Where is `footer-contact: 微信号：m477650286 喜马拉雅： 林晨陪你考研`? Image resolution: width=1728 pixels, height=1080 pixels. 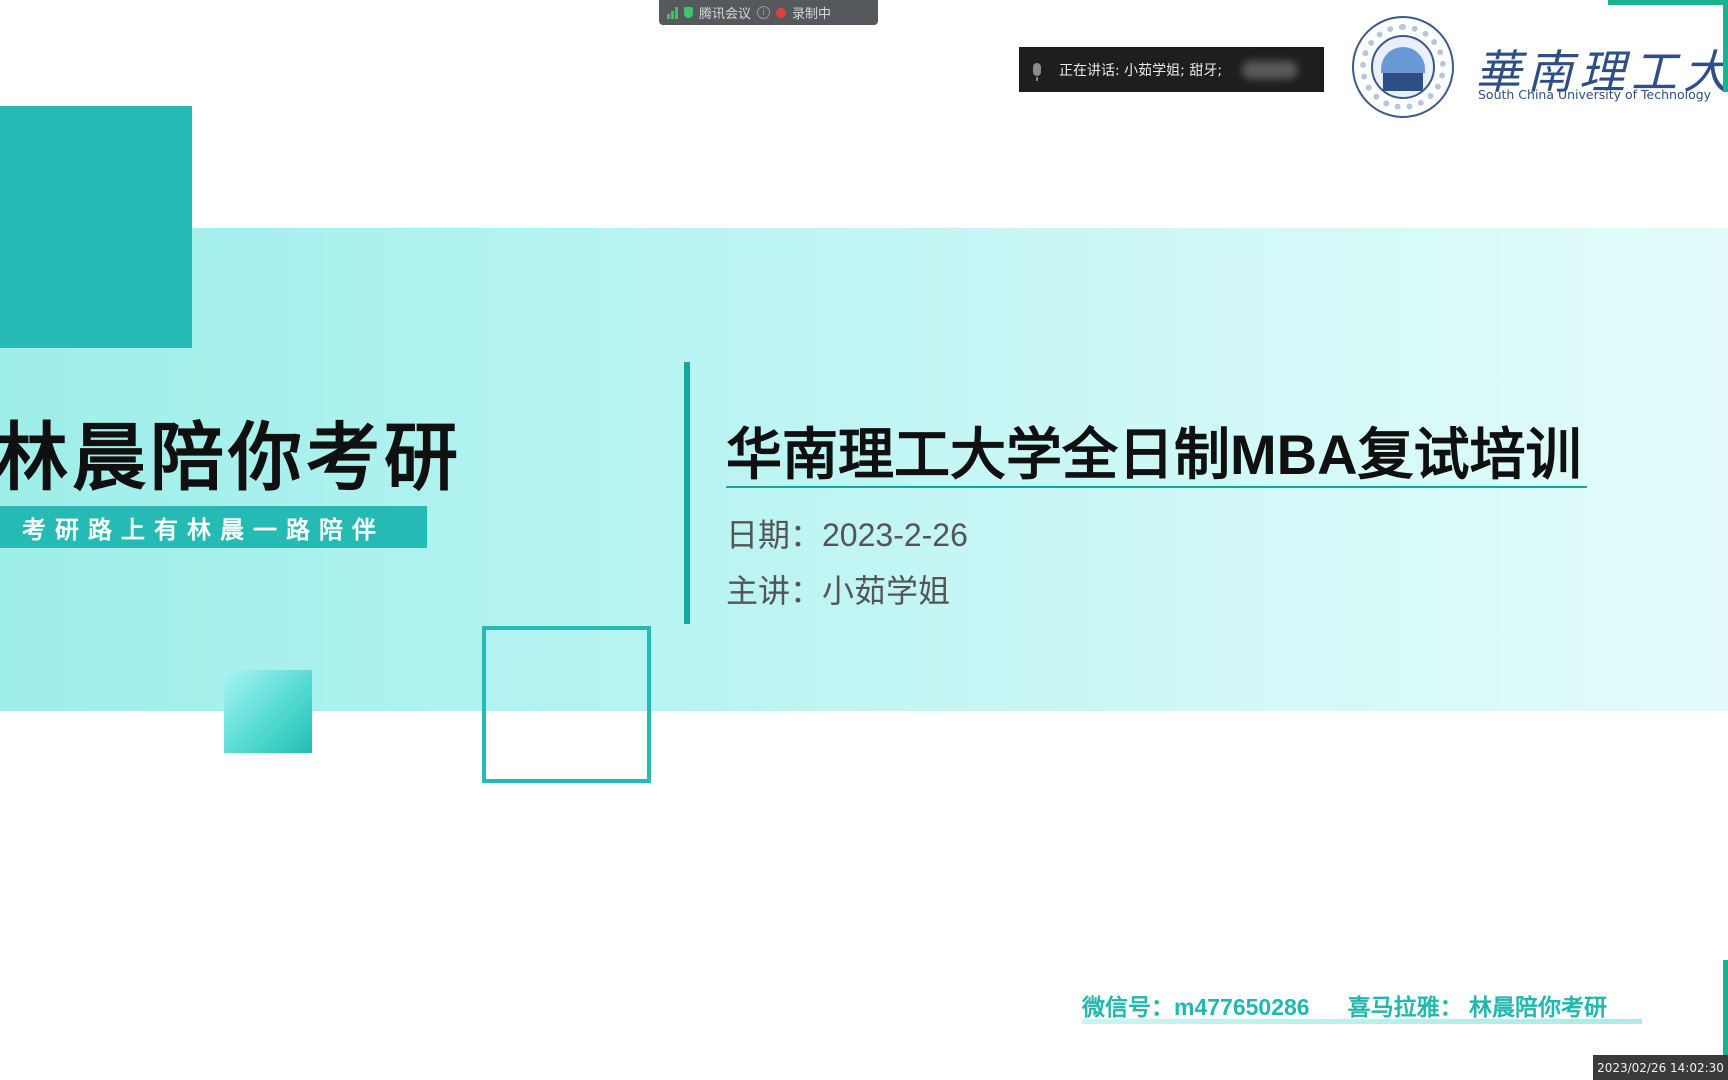
footer-contact: 微信号：m477650286 喜马拉雅： 林晨陪你考研 is located at coordinates (1344, 1005).